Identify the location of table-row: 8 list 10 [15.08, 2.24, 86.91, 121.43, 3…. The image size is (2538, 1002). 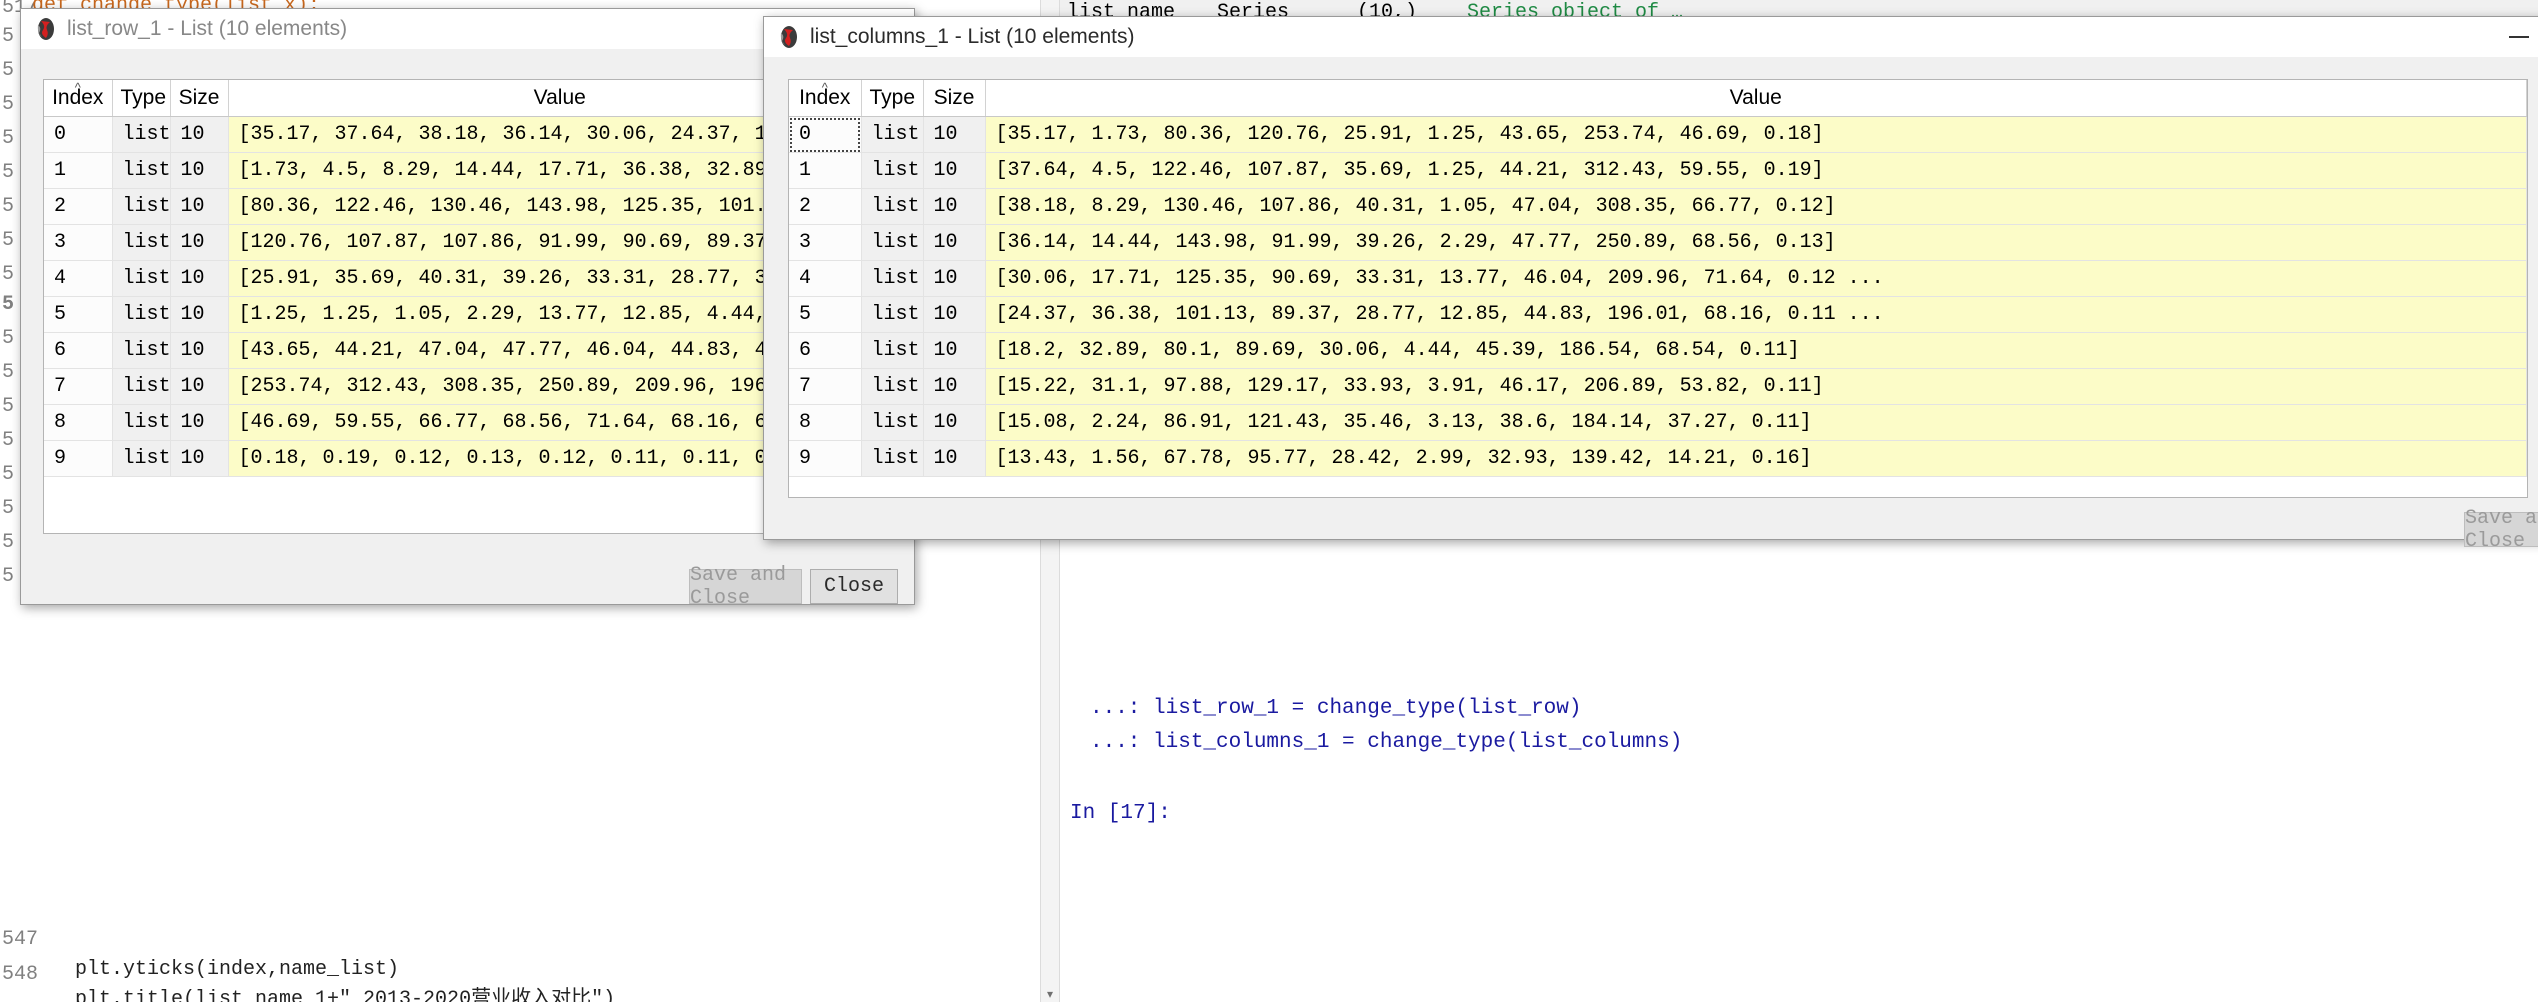
(1658, 422).